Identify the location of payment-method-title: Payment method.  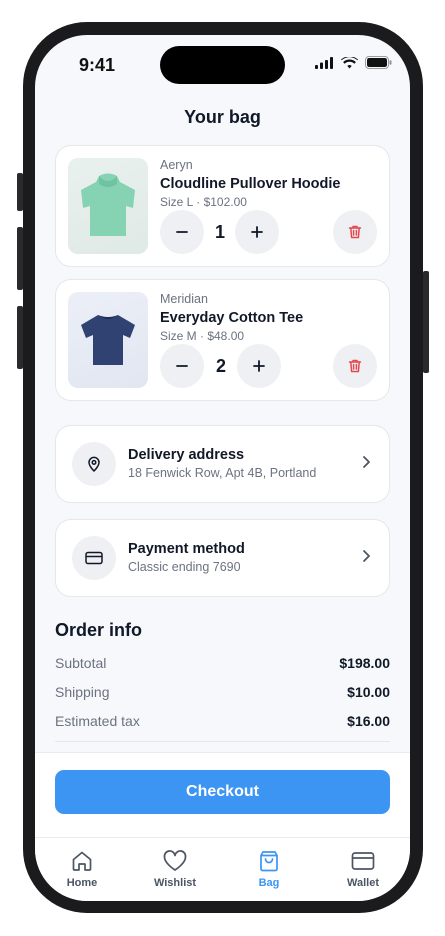
(186, 549).